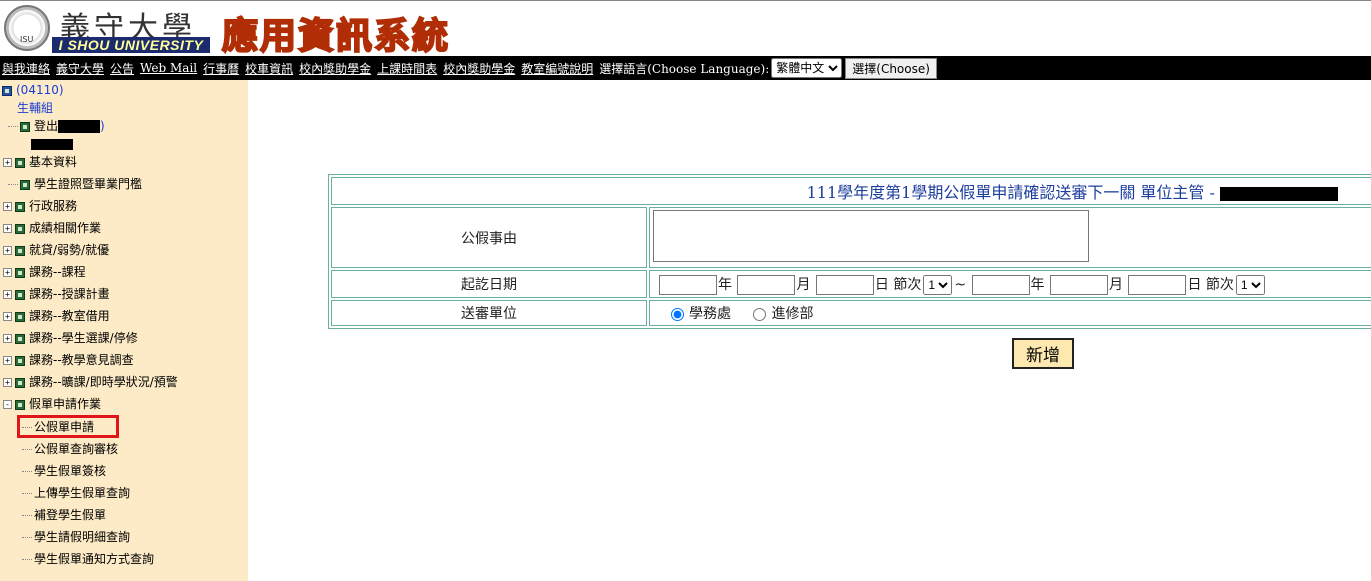  What do you see at coordinates (64, 471) in the screenshot?
I see `sidebar-subitem-student-leave-sign: 學生假單簽核` at bounding box center [64, 471].